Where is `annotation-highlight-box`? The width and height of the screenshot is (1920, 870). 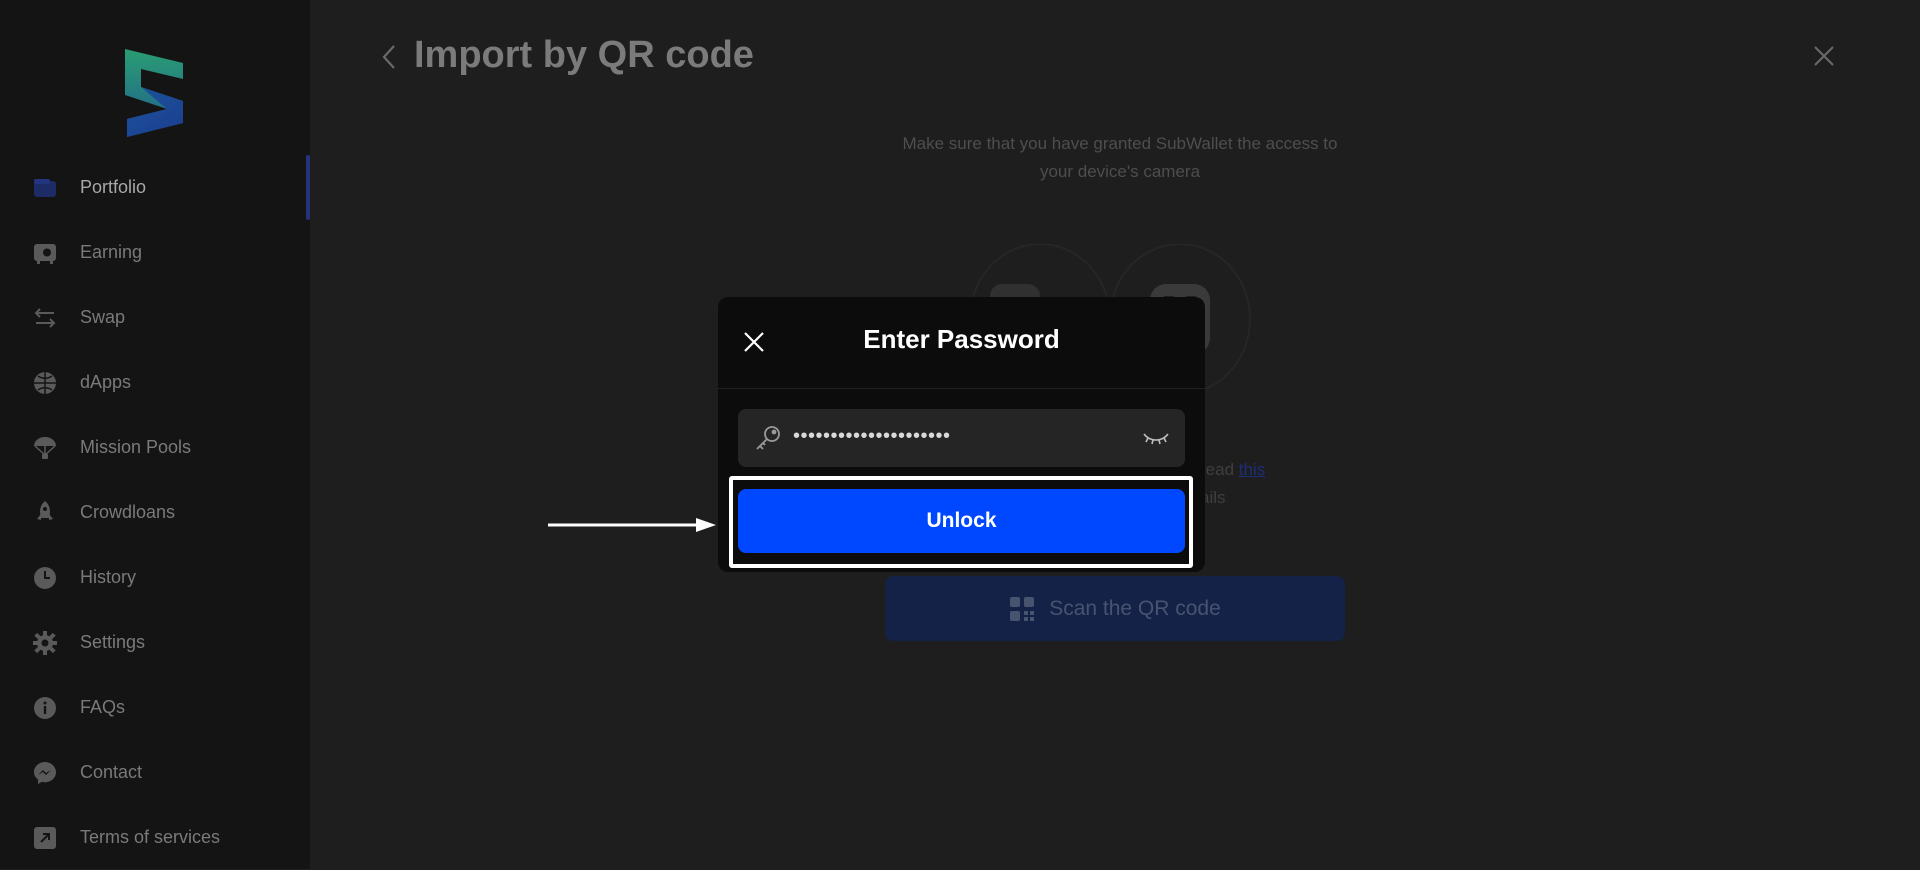 annotation-highlight-box is located at coordinates (961, 522).